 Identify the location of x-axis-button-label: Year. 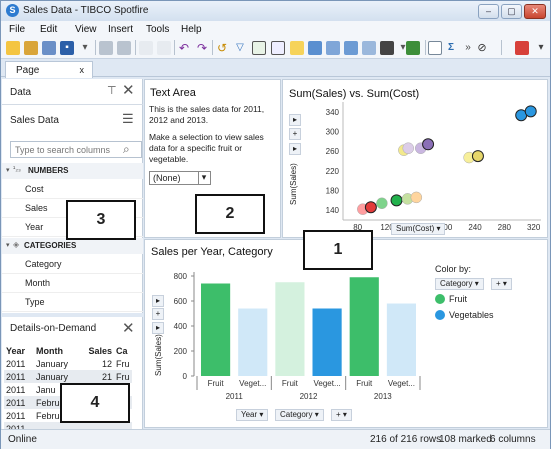
(249, 414).